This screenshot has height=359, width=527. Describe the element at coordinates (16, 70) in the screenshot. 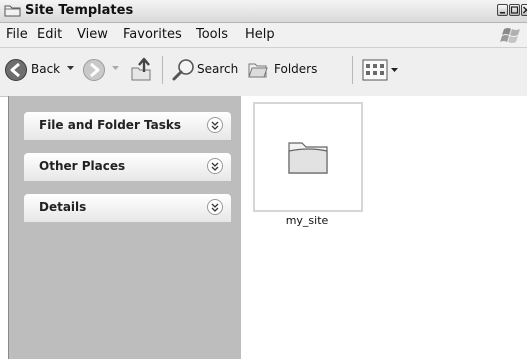

I see `back-arrow-icon` at that location.